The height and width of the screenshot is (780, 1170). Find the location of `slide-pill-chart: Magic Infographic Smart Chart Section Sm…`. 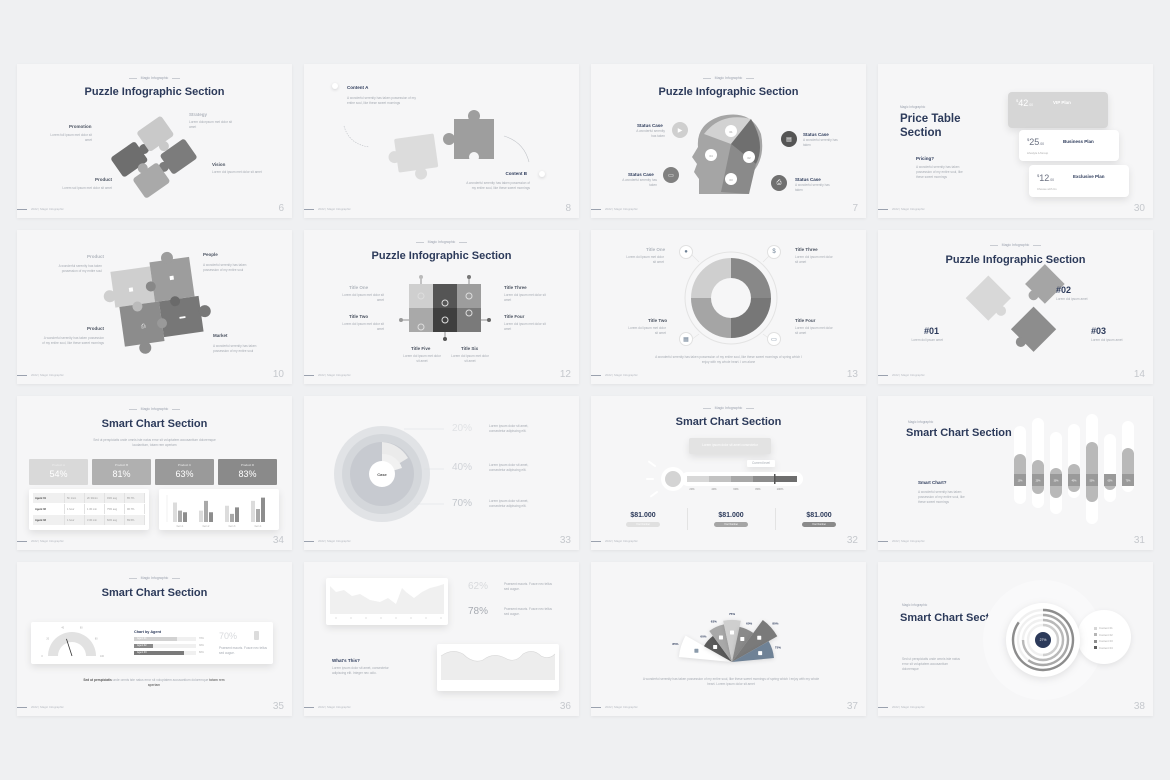

slide-pill-chart: Magic Infographic Smart Chart Section Sm… is located at coordinates (1015, 473).